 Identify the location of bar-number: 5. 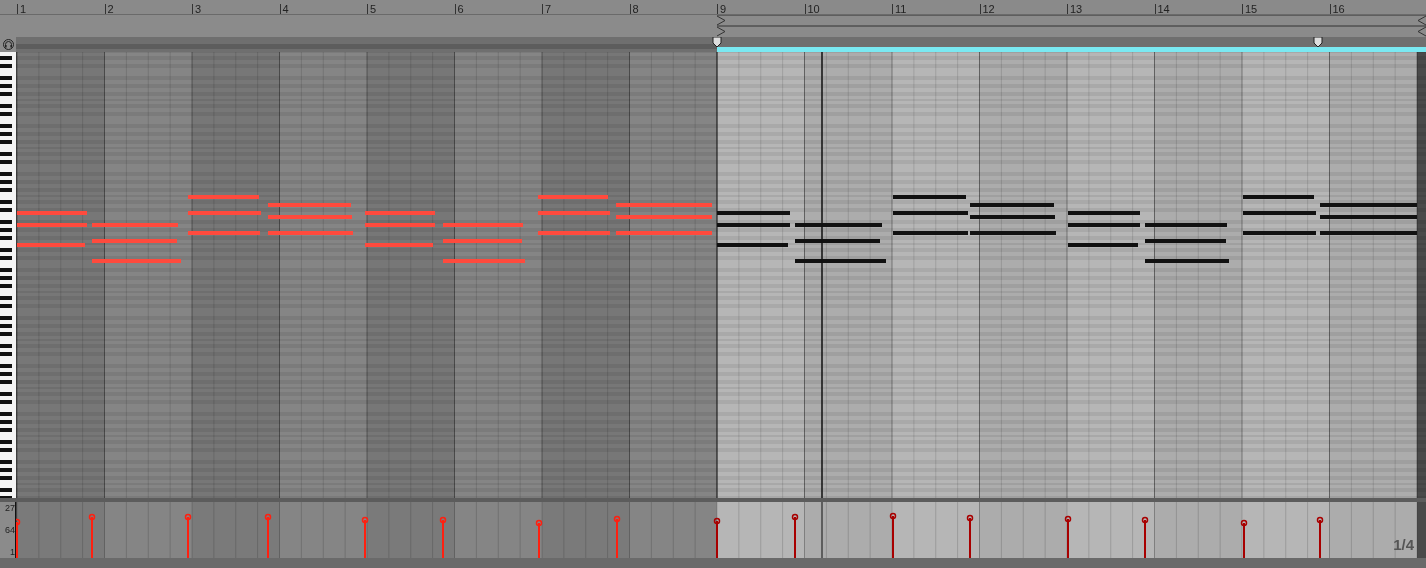
(373, 9).